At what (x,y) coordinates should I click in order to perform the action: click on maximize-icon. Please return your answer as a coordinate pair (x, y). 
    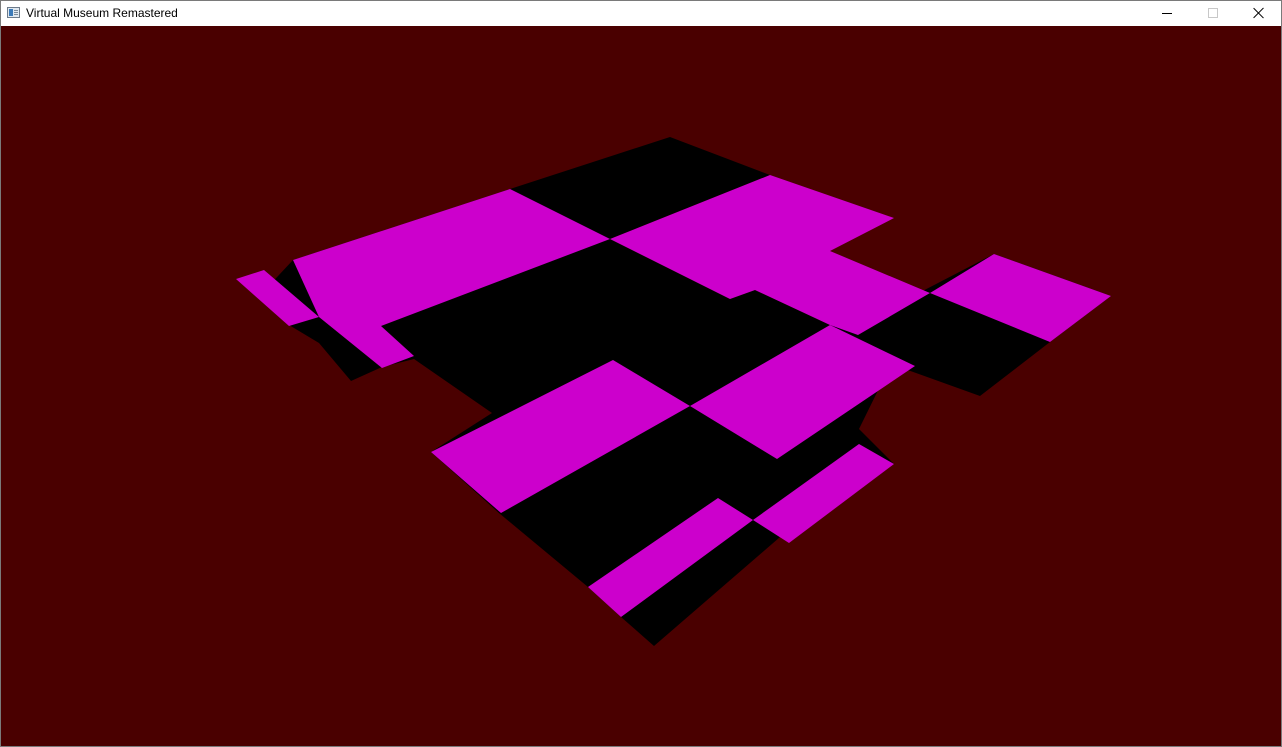
    Looking at the image, I should click on (1213, 13).